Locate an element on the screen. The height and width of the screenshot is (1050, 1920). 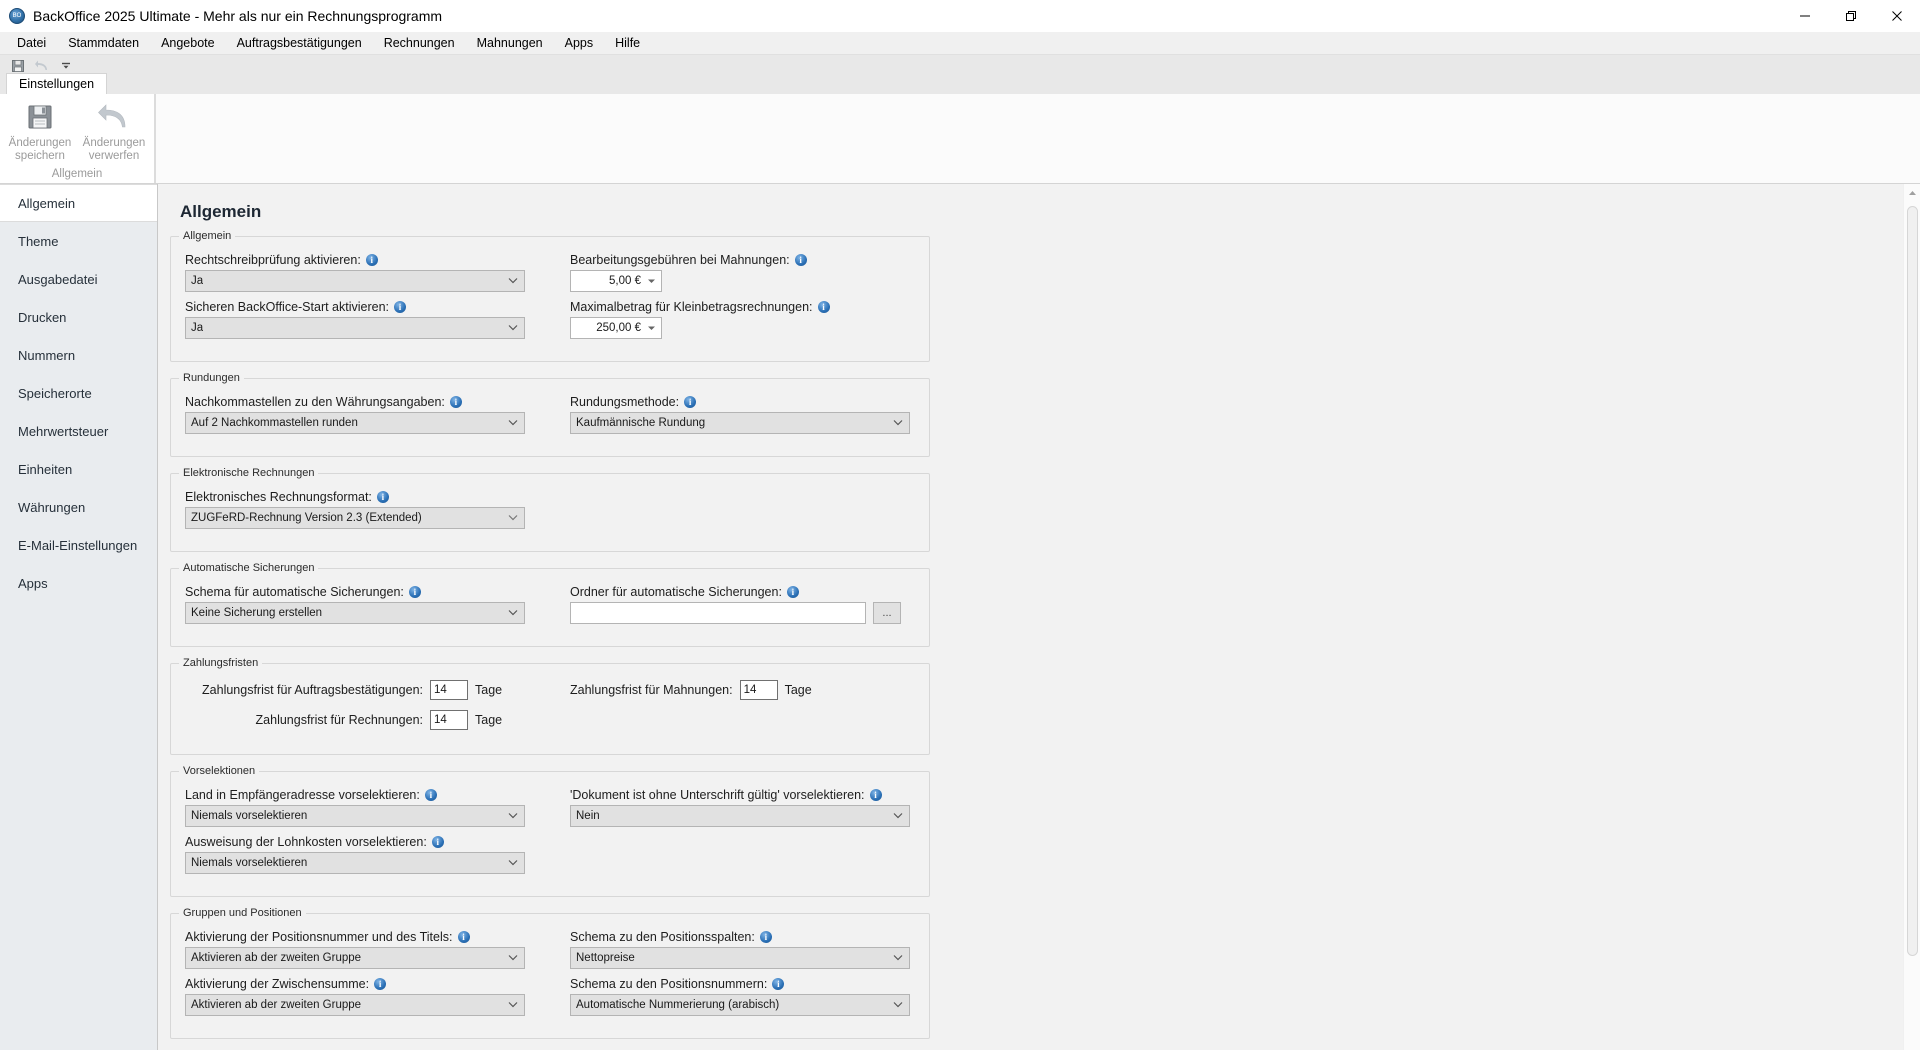
menu-item-datei: Datei is located at coordinates (31, 43).